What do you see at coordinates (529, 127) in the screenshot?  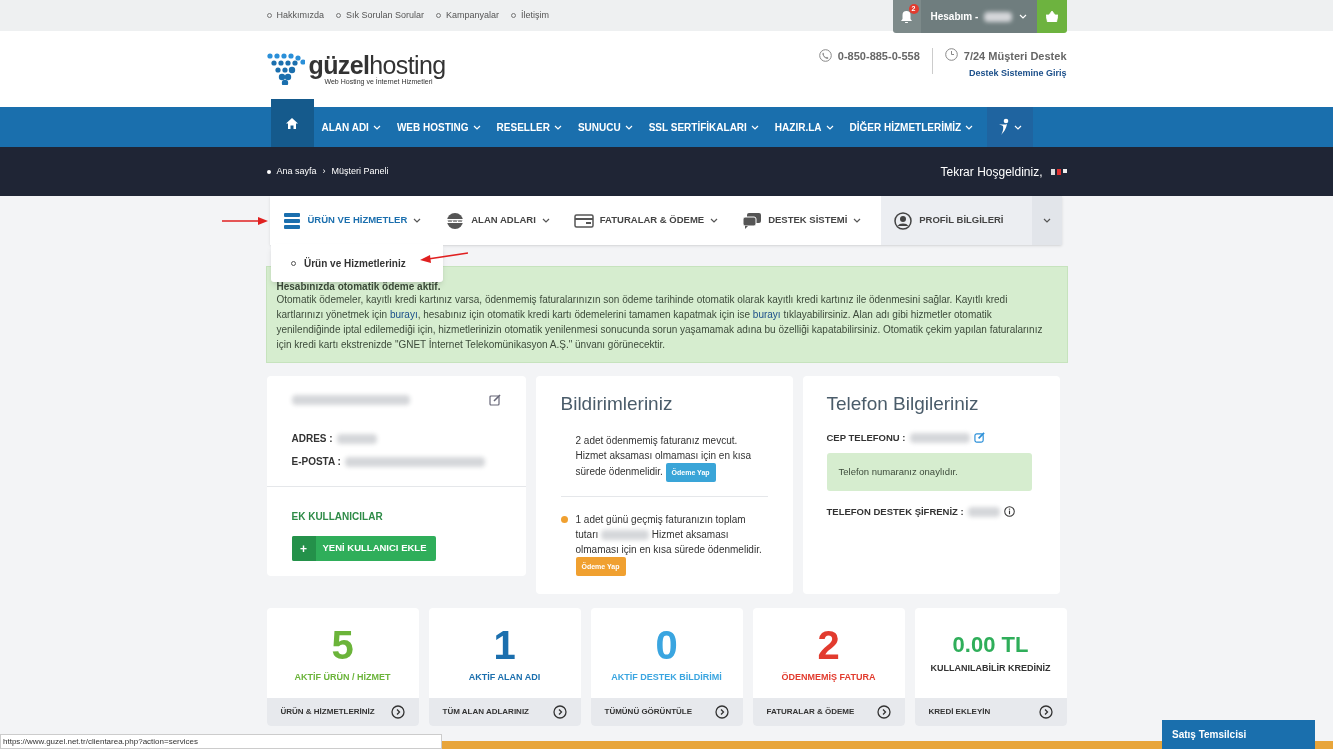 I see `nav-menu-item: RESELLER` at bounding box center [529, 127].